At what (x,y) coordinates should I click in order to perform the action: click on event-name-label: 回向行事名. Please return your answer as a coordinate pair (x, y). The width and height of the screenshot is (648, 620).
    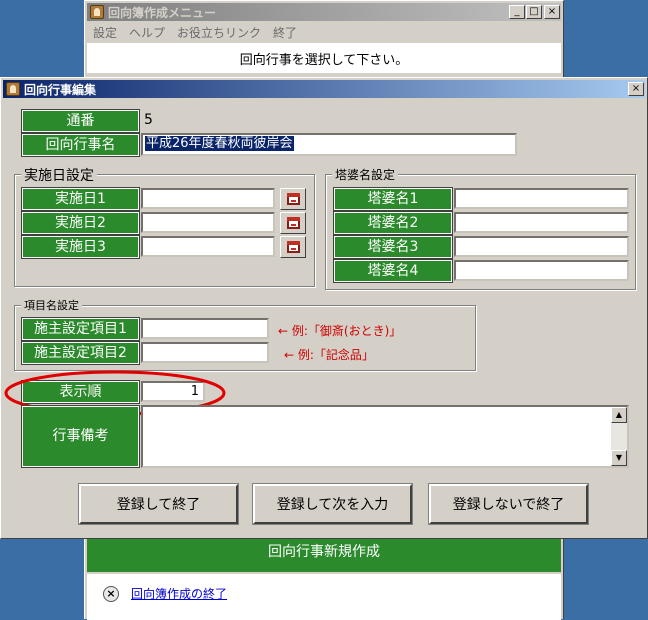
    Looking at the image, I should click on (80, 145).